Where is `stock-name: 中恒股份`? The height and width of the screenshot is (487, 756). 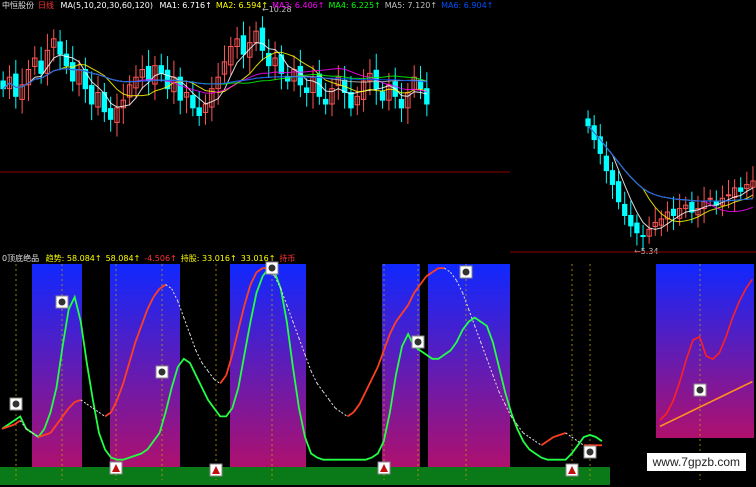 stock-name: 中恒股份 is located at coordinates (18, 5).